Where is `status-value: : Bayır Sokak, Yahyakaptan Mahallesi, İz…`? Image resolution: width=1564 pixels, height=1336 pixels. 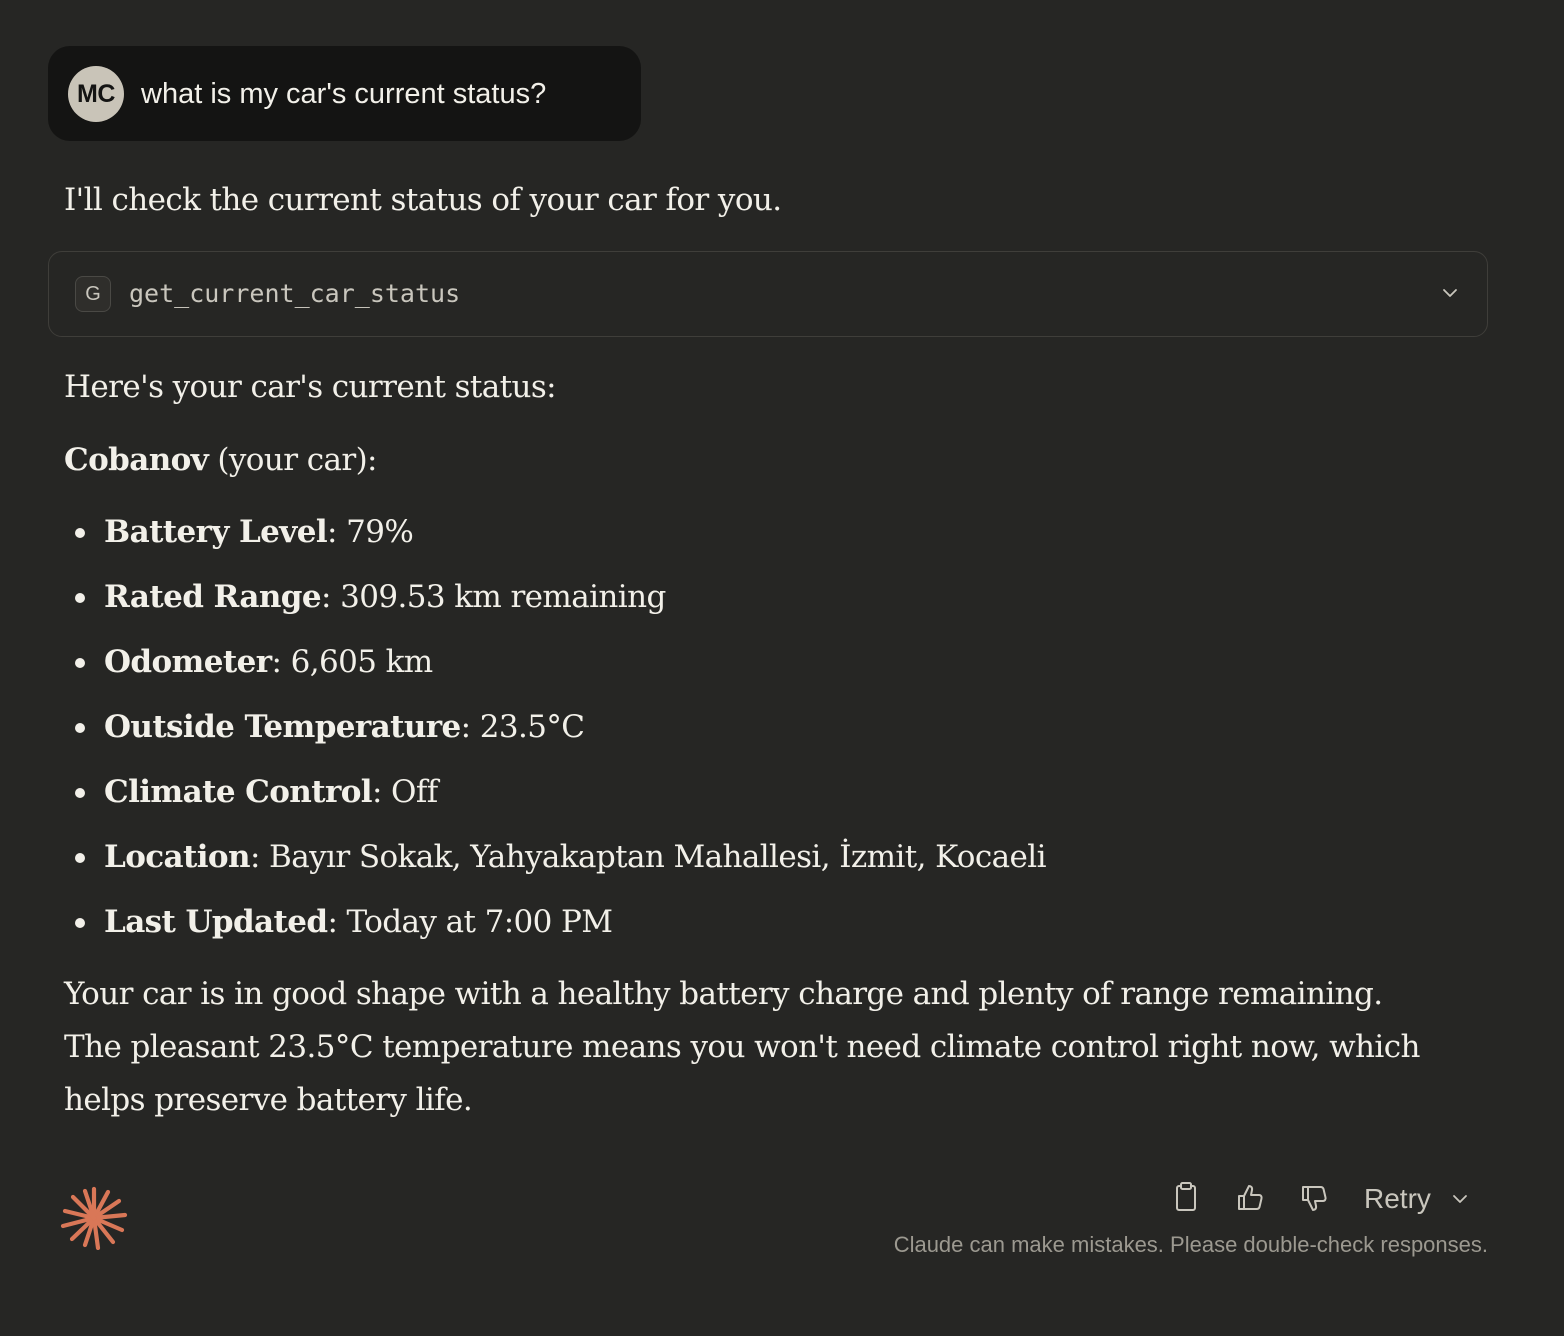
status-value: : Bayır Sokak, Yahyakaptan Mahallesi, İz… is located at coordinates (648, 857).